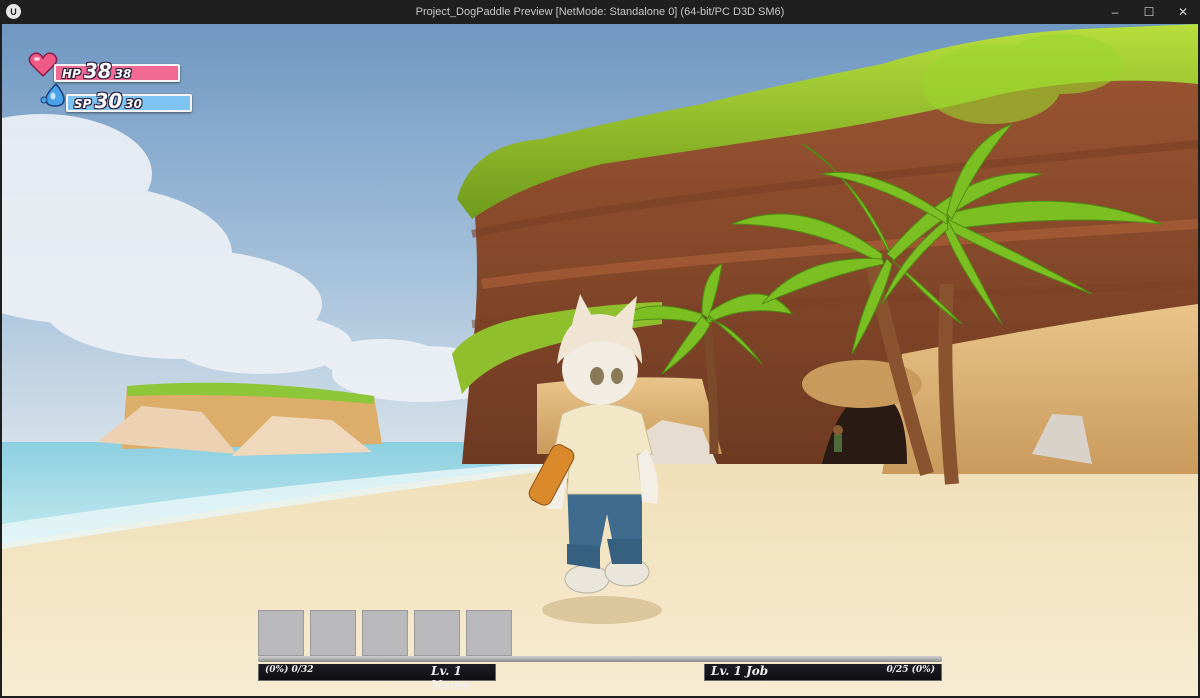  I want to click on unreal-logo-icon: U, so click(13, 11).